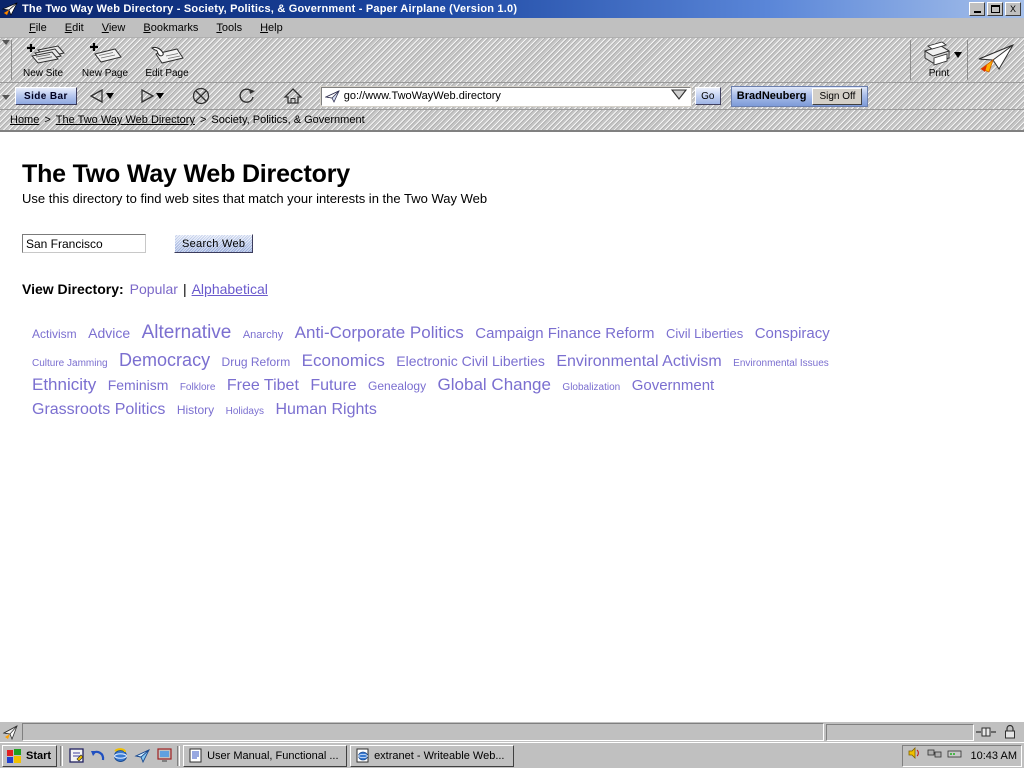  Describe the element at coordinates (24, 120) in the screenshot. I see `breadcrumb-item-home: Home` at that location.